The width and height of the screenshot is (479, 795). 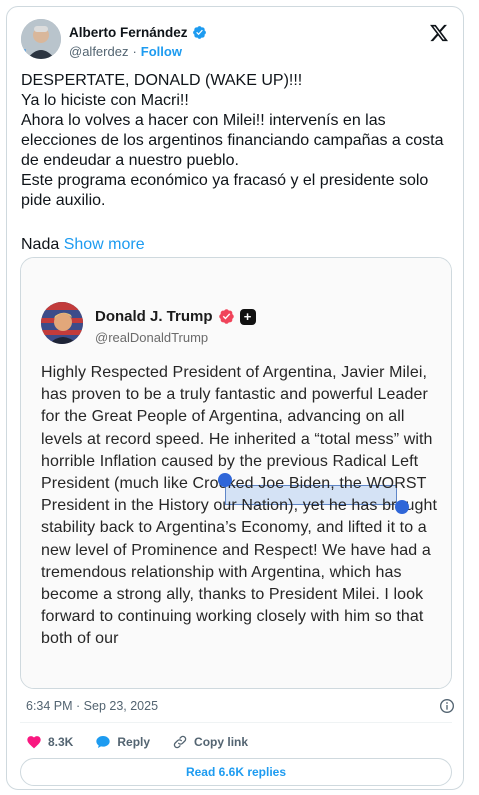 I want to click on embedded-author-name-row: Donald J. Trump +, so click(x=175, y=316).